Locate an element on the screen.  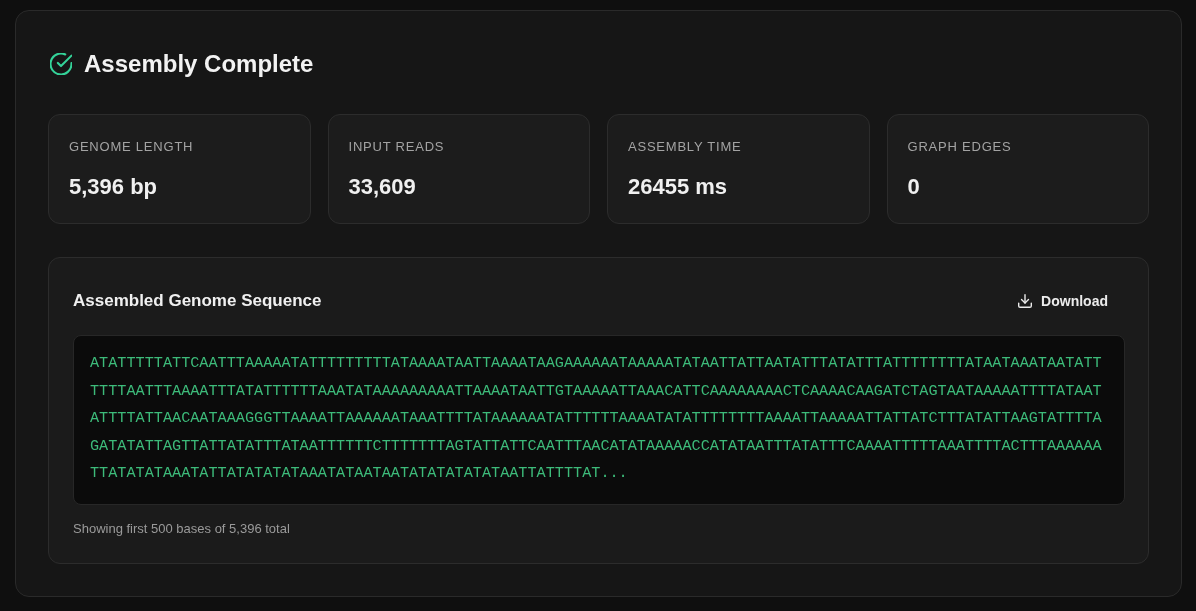
stat-value: 33,609 is located at coordinates (382, 187).